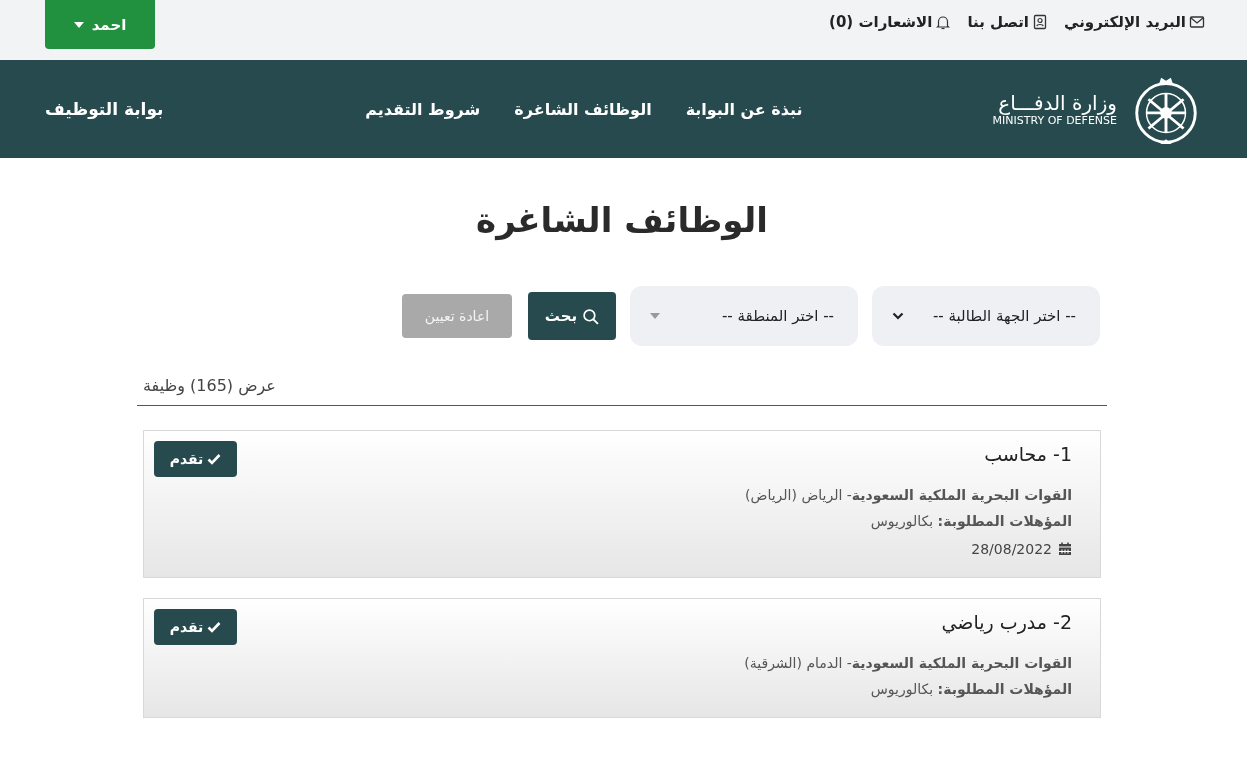 Image resolution: width=1247 pixels, height=761 pixels. What do you see at coordinates (943, 22) in the screenshot?
I see `bell-icon` at bounding box center [943, 22].